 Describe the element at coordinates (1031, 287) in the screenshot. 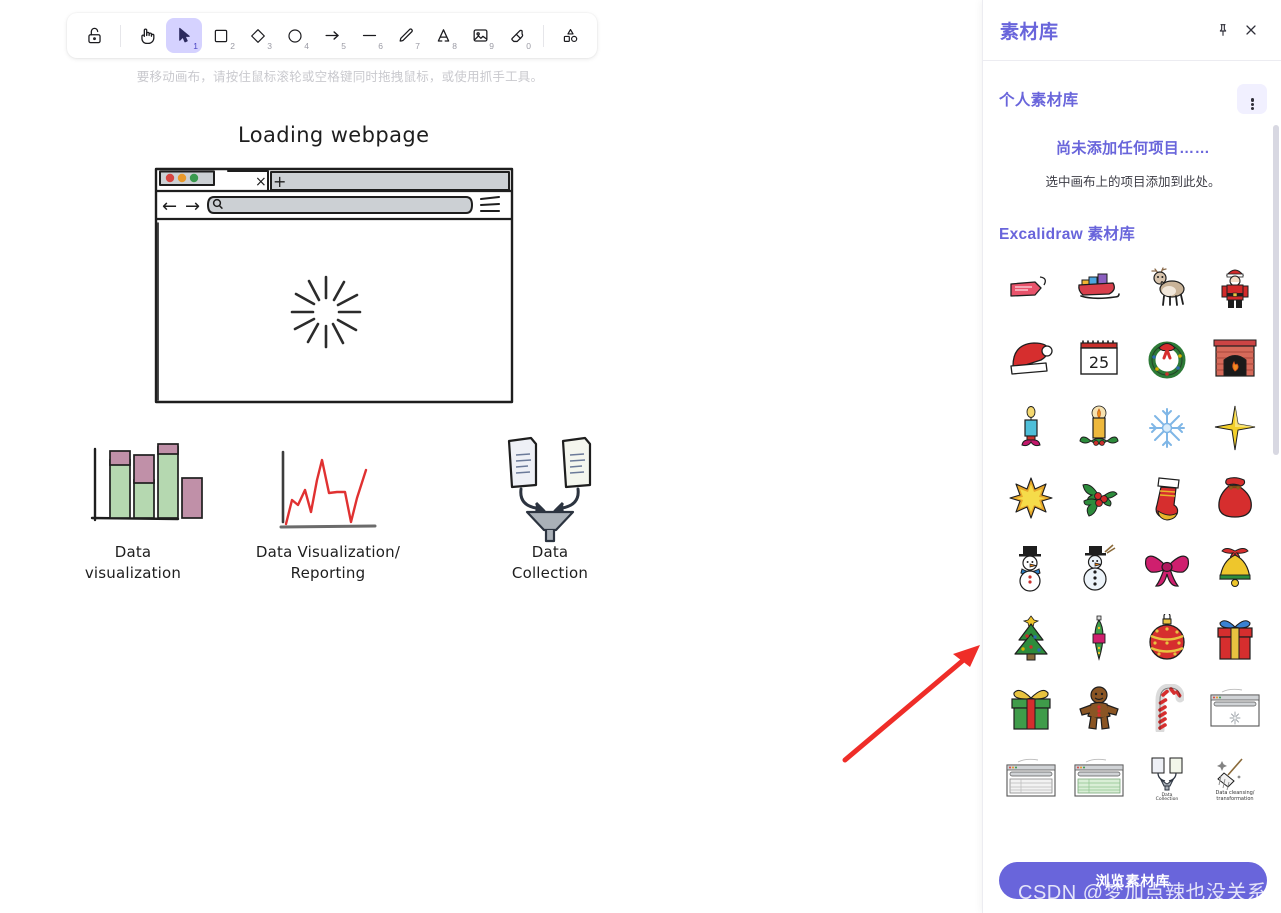

I see `library-item-gift-tag` at that location.